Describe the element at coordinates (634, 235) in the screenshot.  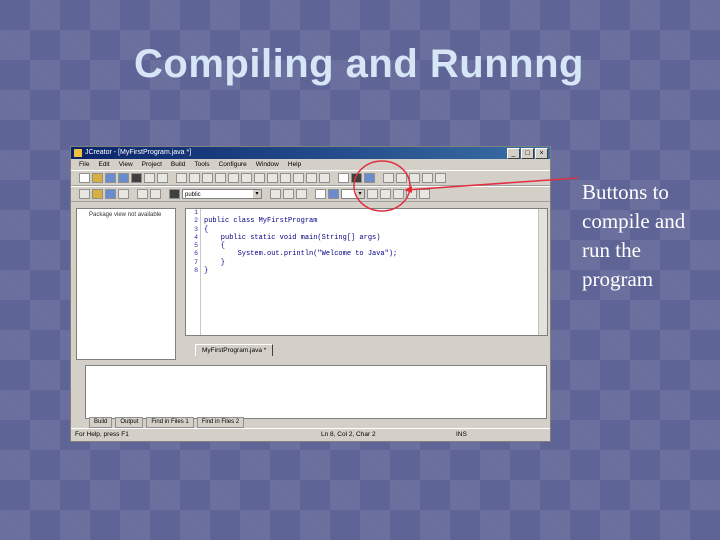
I see `callout-text: Buttons to compile and run the program` at that location.